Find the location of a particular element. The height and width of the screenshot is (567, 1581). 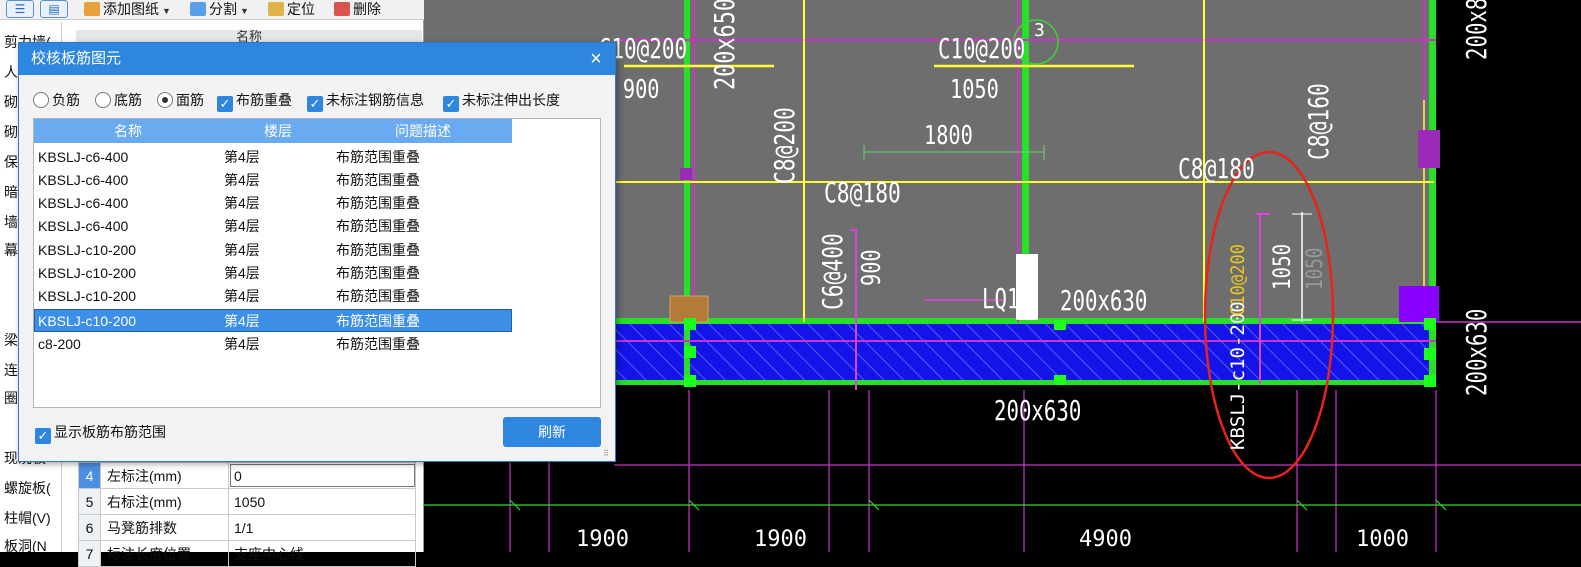

property-row: 5 右标注(mm) 1050 is located at coordinates (247, 502).